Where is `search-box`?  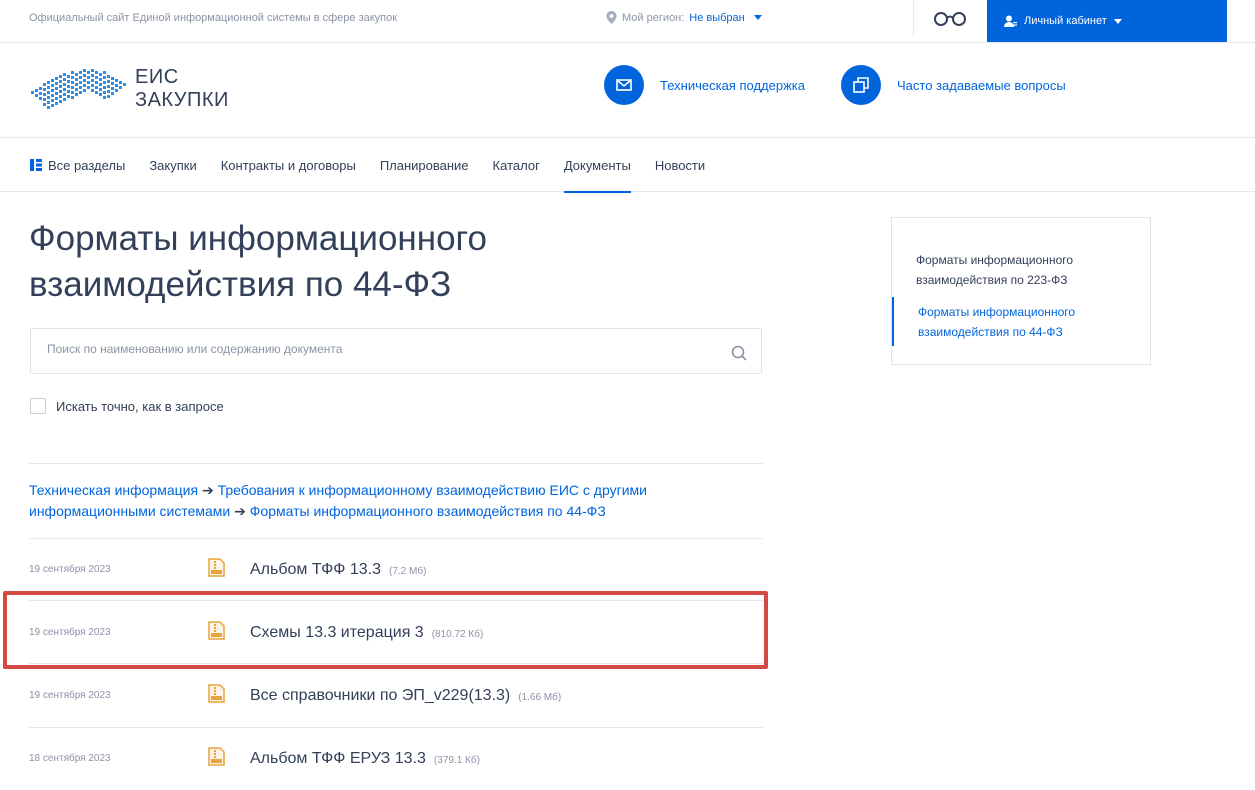 search-box is located at coordinates (396, 351).